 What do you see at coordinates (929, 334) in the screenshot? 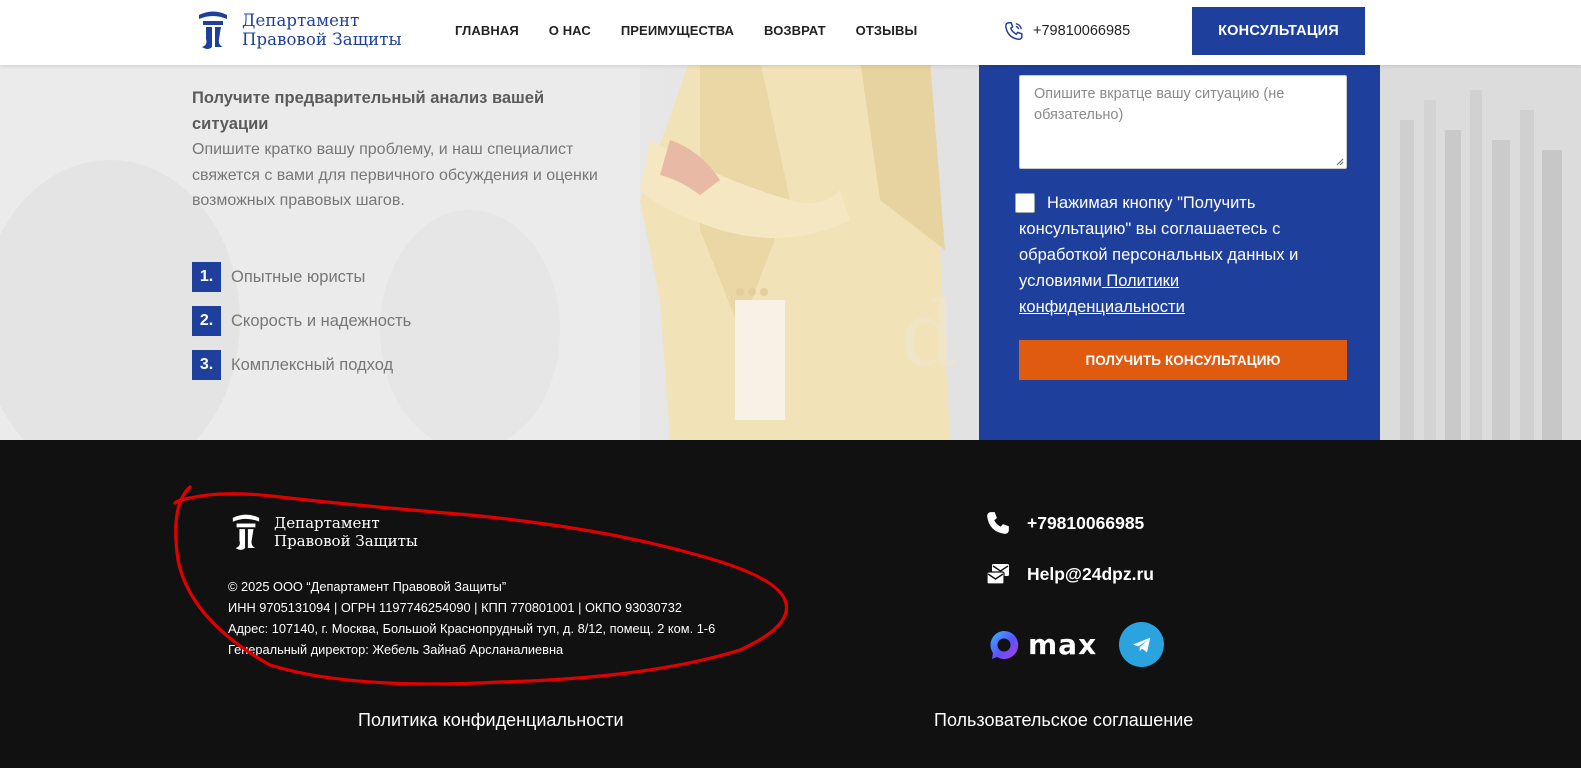
I see `svg-text: d` at bounding box center [929, 334].